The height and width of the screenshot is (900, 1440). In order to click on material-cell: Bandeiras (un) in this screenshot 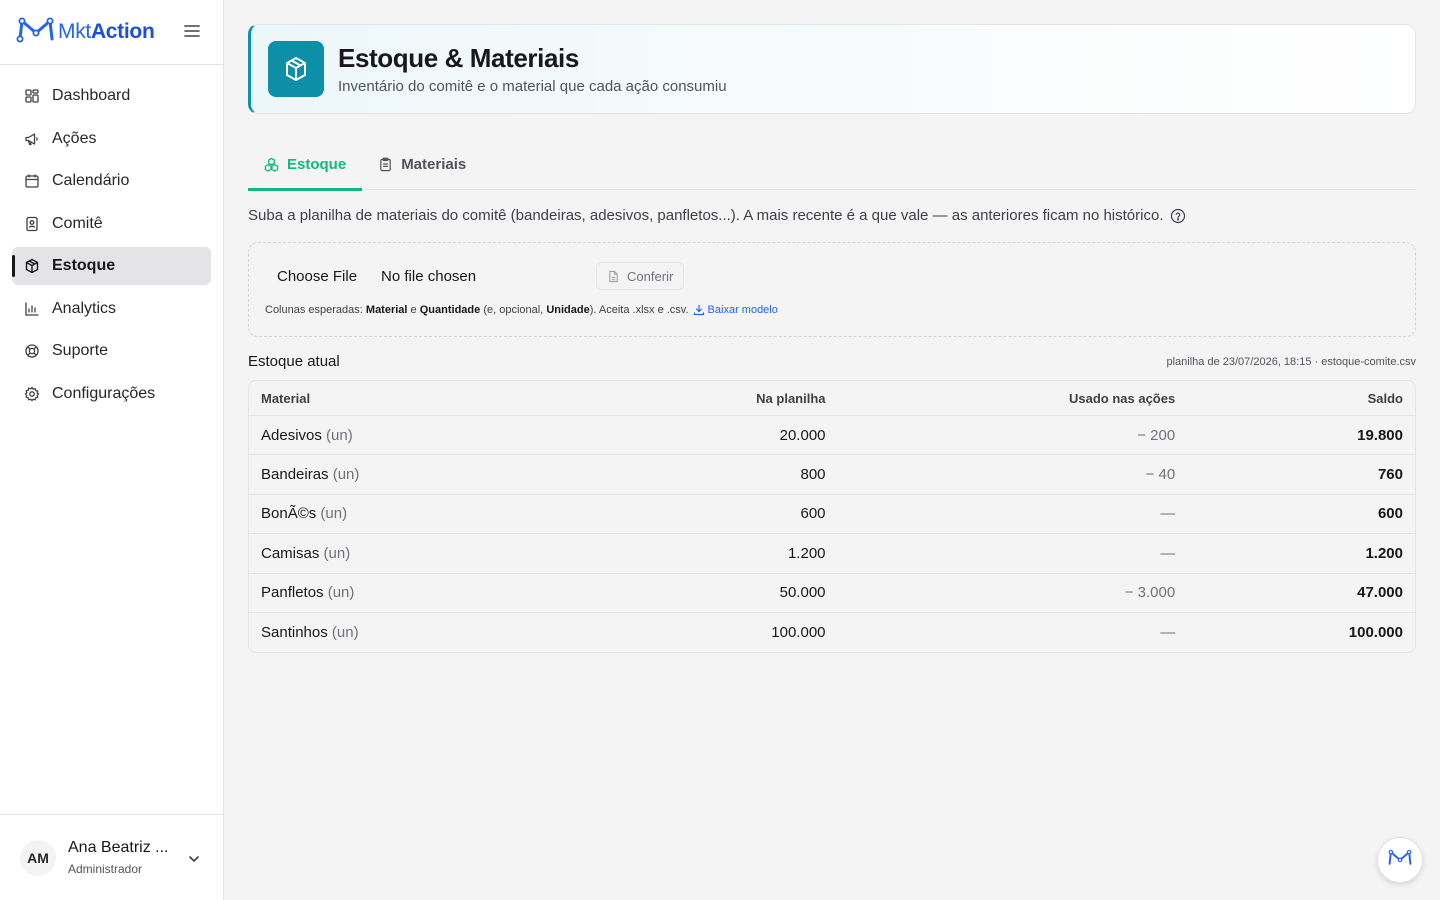, I will do `click(443, 474)`.